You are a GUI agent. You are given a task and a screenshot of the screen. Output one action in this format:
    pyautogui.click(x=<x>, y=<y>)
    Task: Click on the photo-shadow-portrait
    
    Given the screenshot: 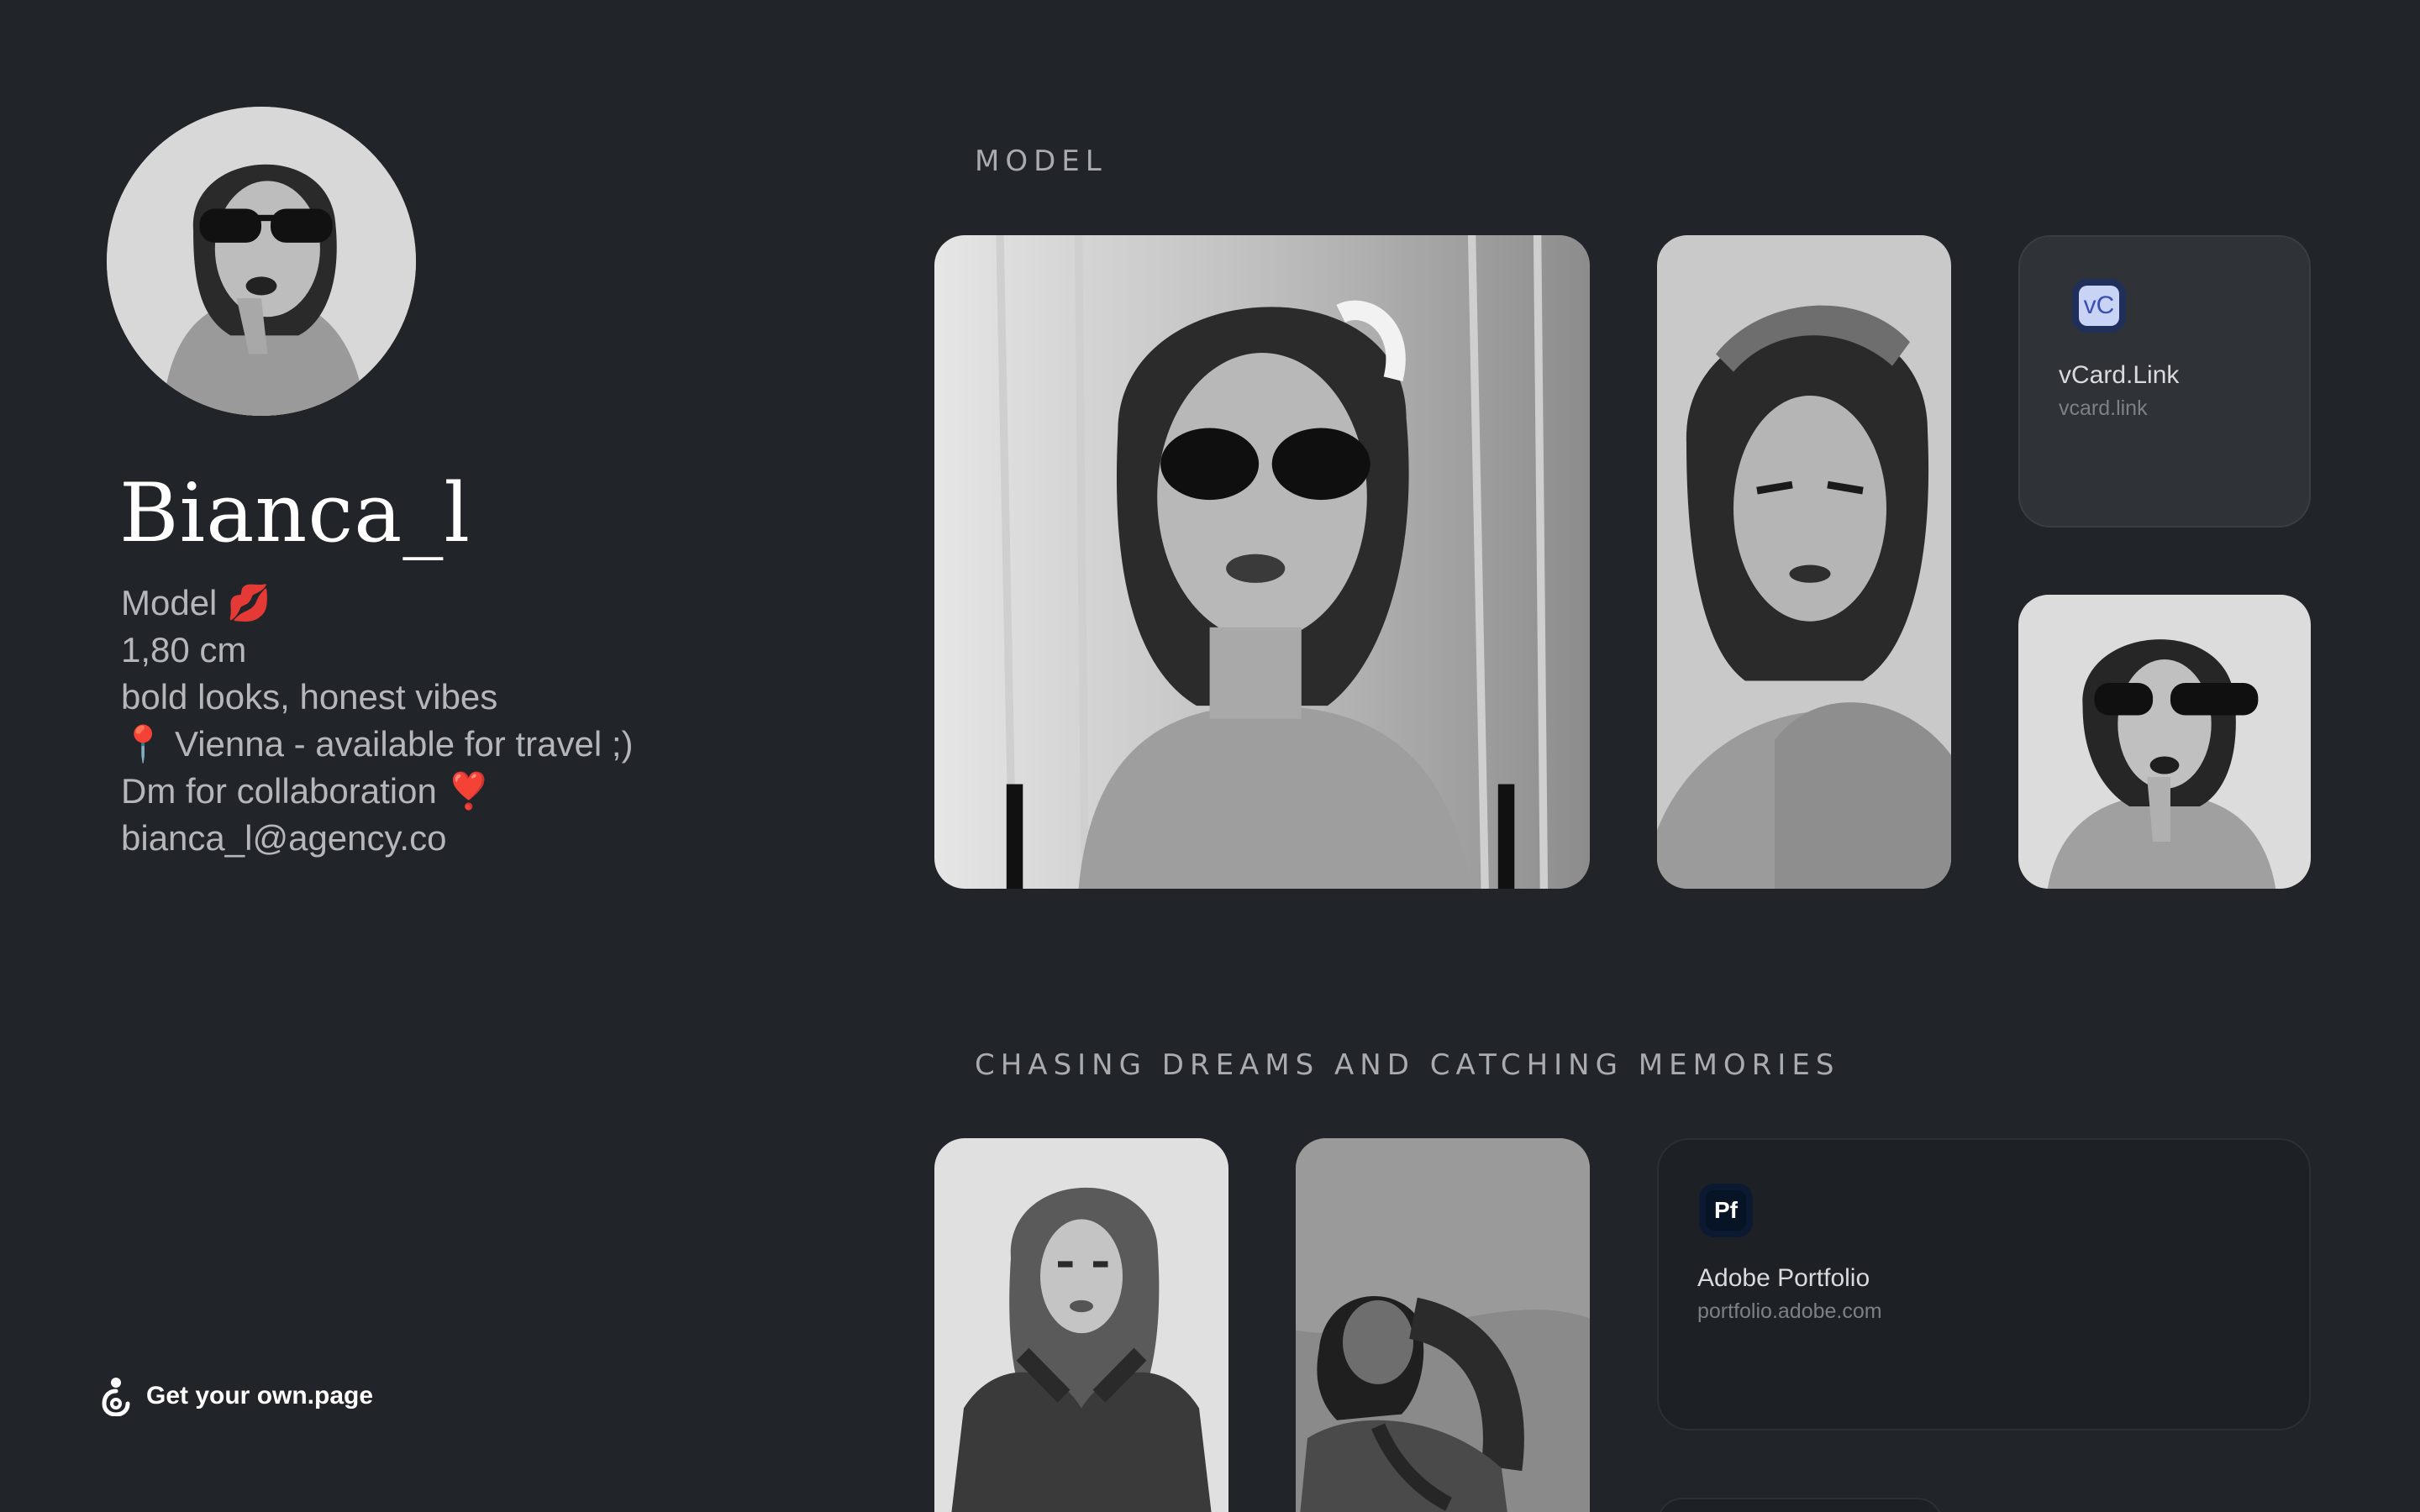 What is the action you would take?
    pyautogui.click(x=1443, y=1325)
    